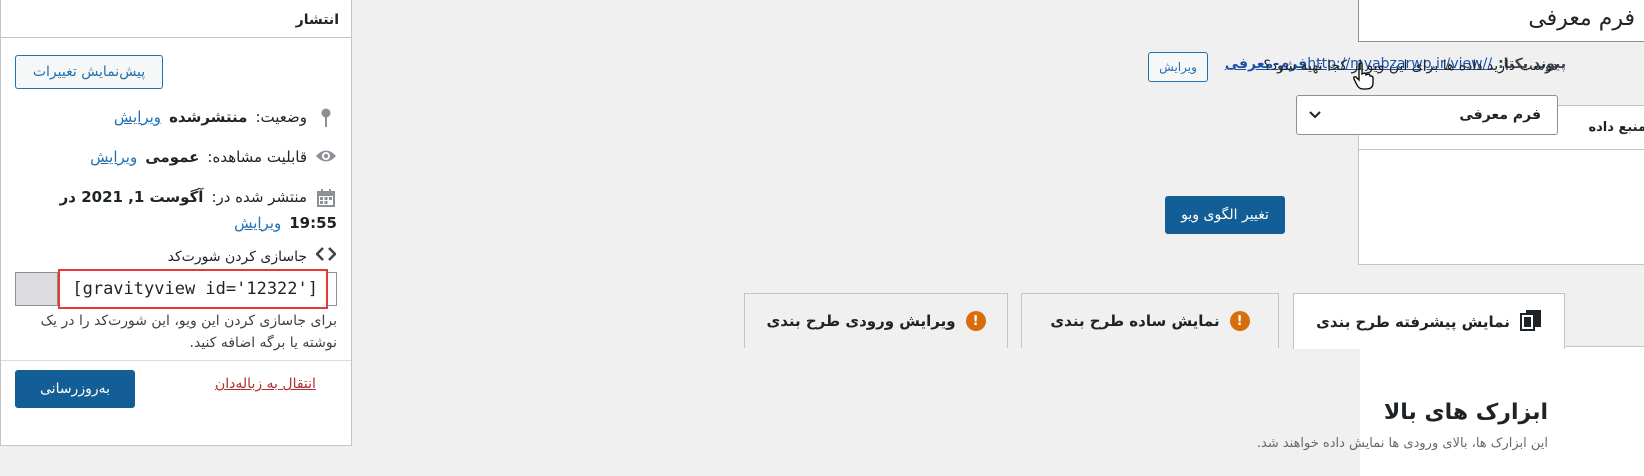 The image size is (1644, 476). I want to click on published-row: منتشر شده در: آگوست 1, 2021 در, so click(177, 197).